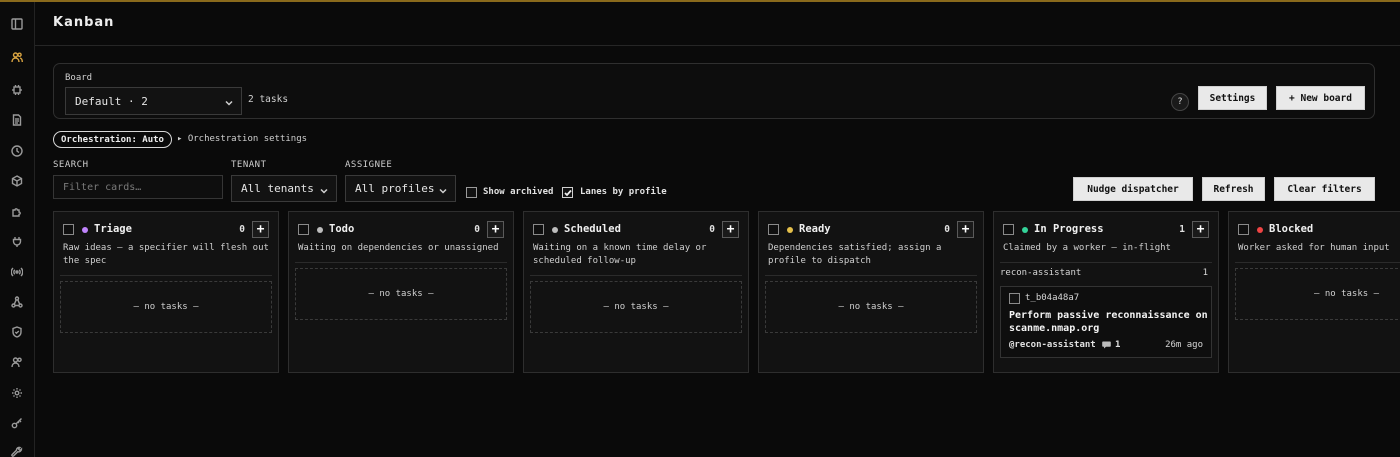  Describe the element at coordinates (112, 139) in the screenshot. I see `orchestration-mode-pill: Orchestration: Auto` at that location.